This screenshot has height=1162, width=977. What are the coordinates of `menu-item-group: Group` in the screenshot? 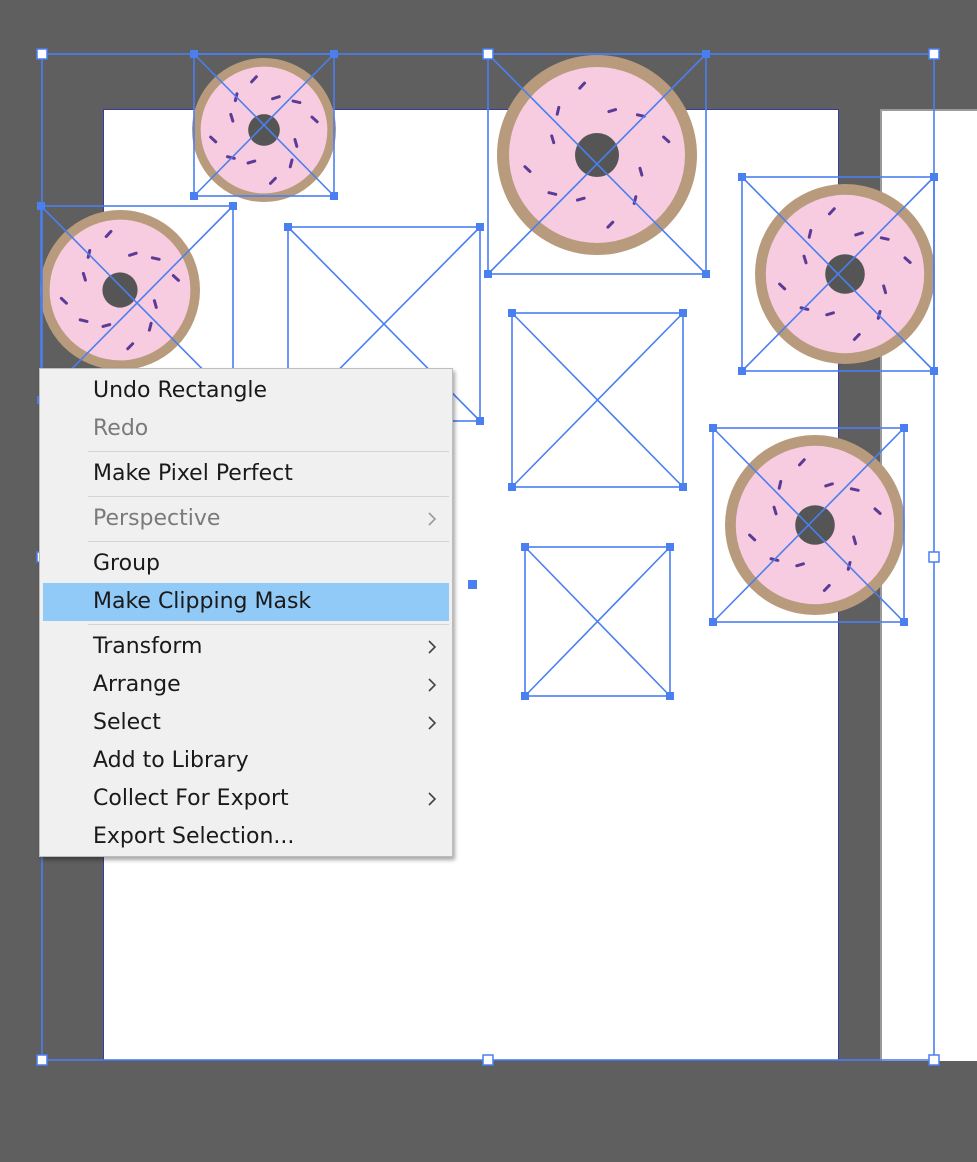 It's located at (246, 564).